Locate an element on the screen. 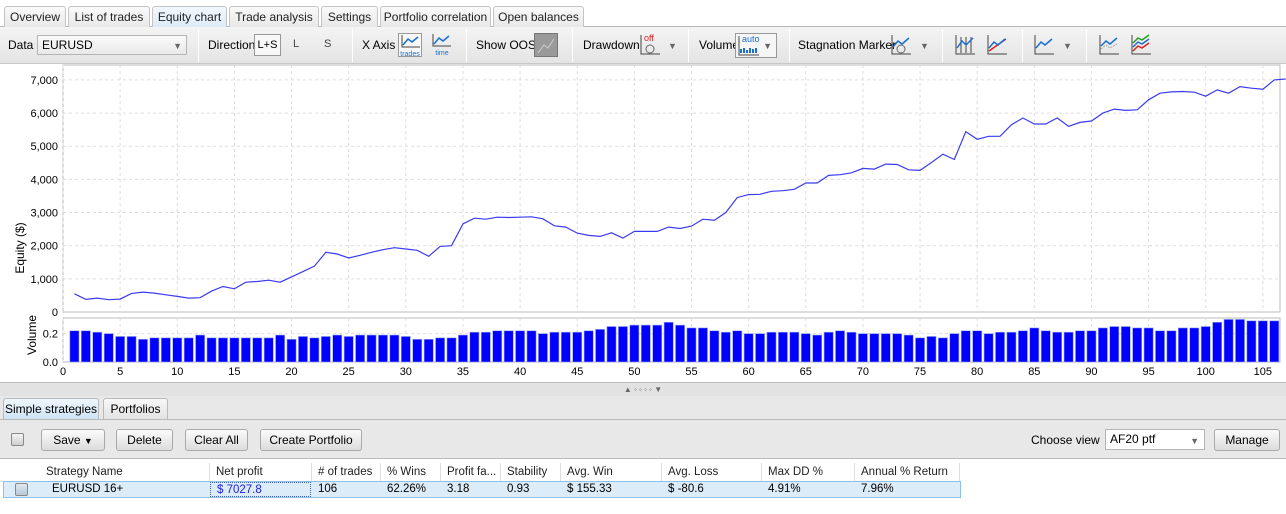 The width and height of the screenshot is (1286, 514). create-portfolio-button: Create Portfolio is located at coordinates (311, 440).